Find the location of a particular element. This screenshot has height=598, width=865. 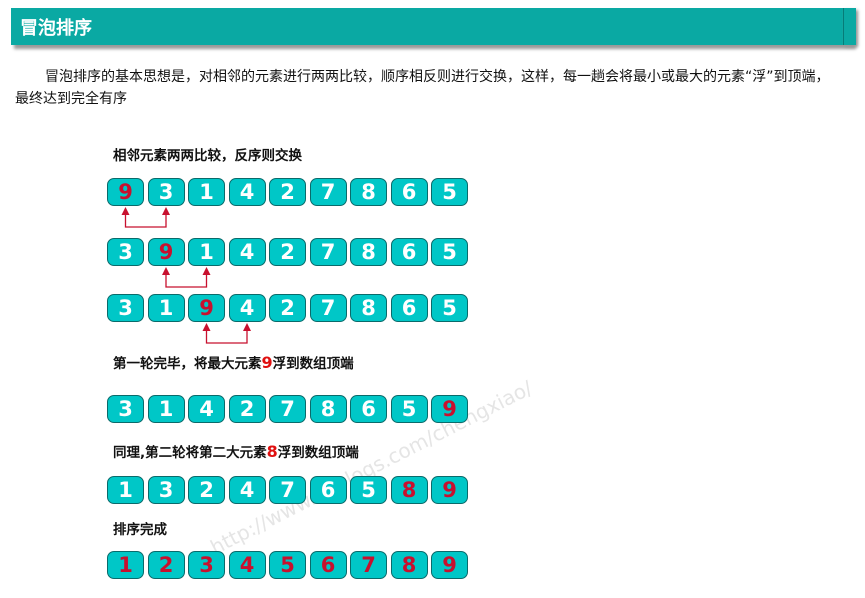

caption-round2-post: 浮到数组顶端 is located at coordinates (318, 453).